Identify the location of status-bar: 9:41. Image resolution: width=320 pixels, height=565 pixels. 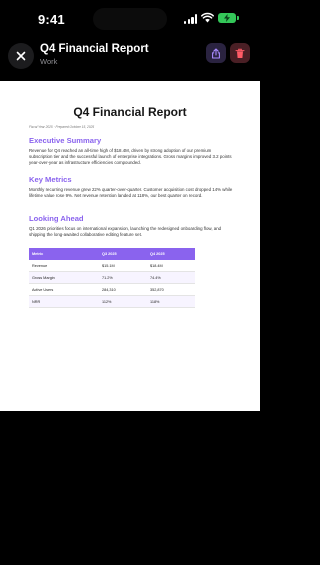
(130, 20).